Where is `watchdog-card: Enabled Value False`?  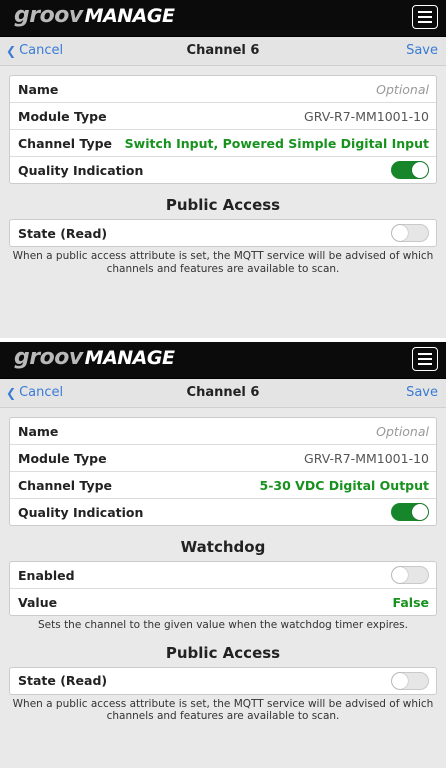
watchdog-card: Enabled Value False is located at coordinates (223, 588).